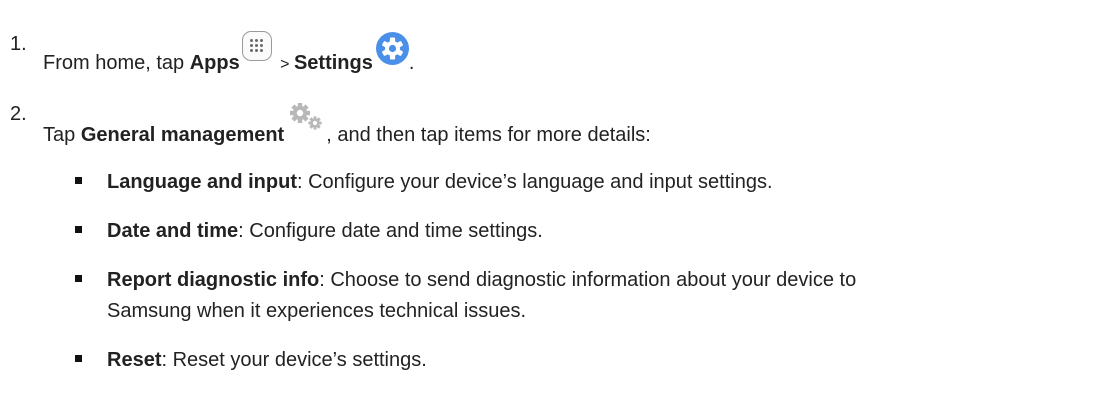  Describe the element at coordinates (390, 231) in the screenshot. I see `list-item-description: : Configure date and time settings.` at that location.